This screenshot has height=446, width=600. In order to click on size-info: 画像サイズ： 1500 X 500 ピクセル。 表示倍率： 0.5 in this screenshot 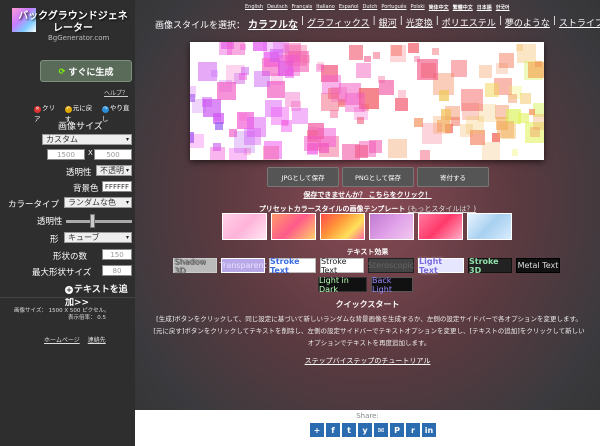, I will do `click(62, 314)`.